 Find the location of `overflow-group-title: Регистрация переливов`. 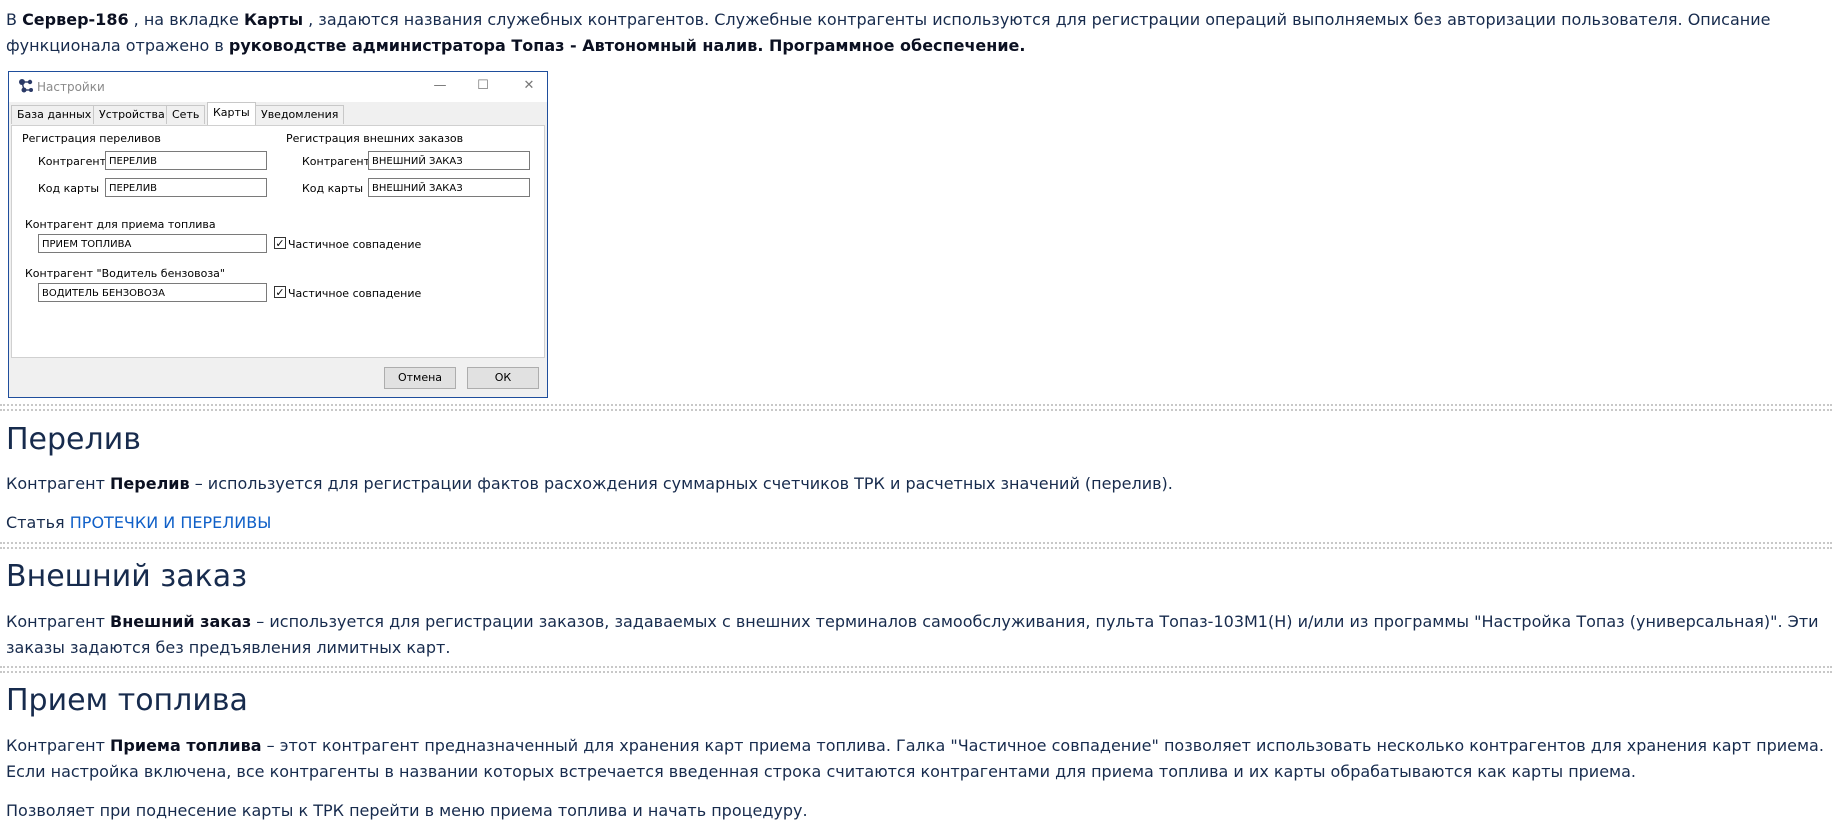

overflow-group-title: Регистрация переливов is located at coordinates (91, 138).